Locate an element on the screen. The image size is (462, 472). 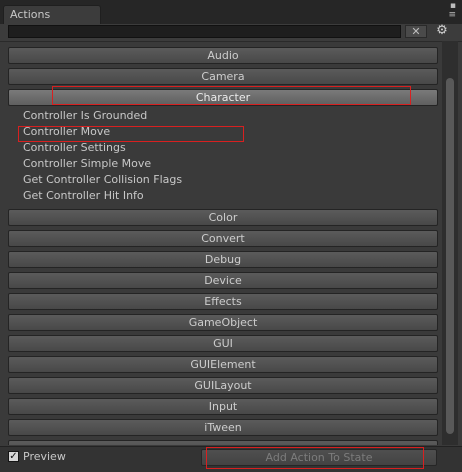
category-camera: Camera is located at coordinates (223, 76).